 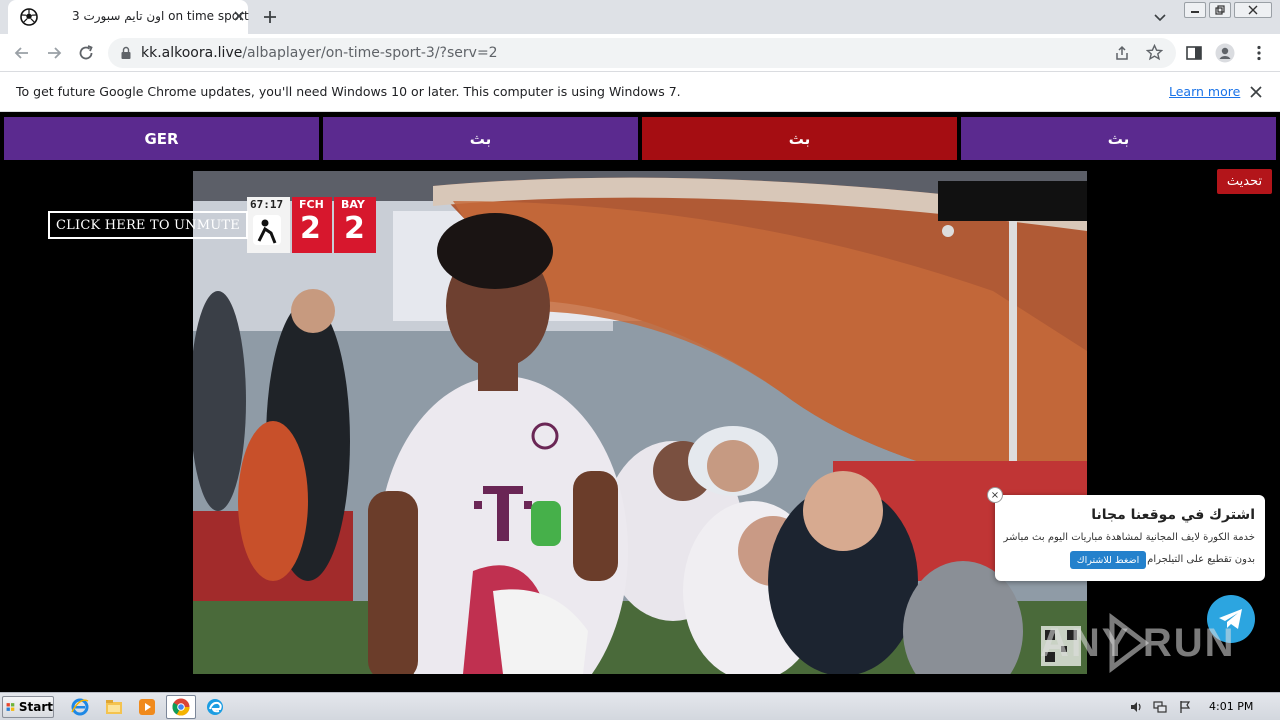 I want to click on soccer-ball-icon, so click(x=29, y=17).